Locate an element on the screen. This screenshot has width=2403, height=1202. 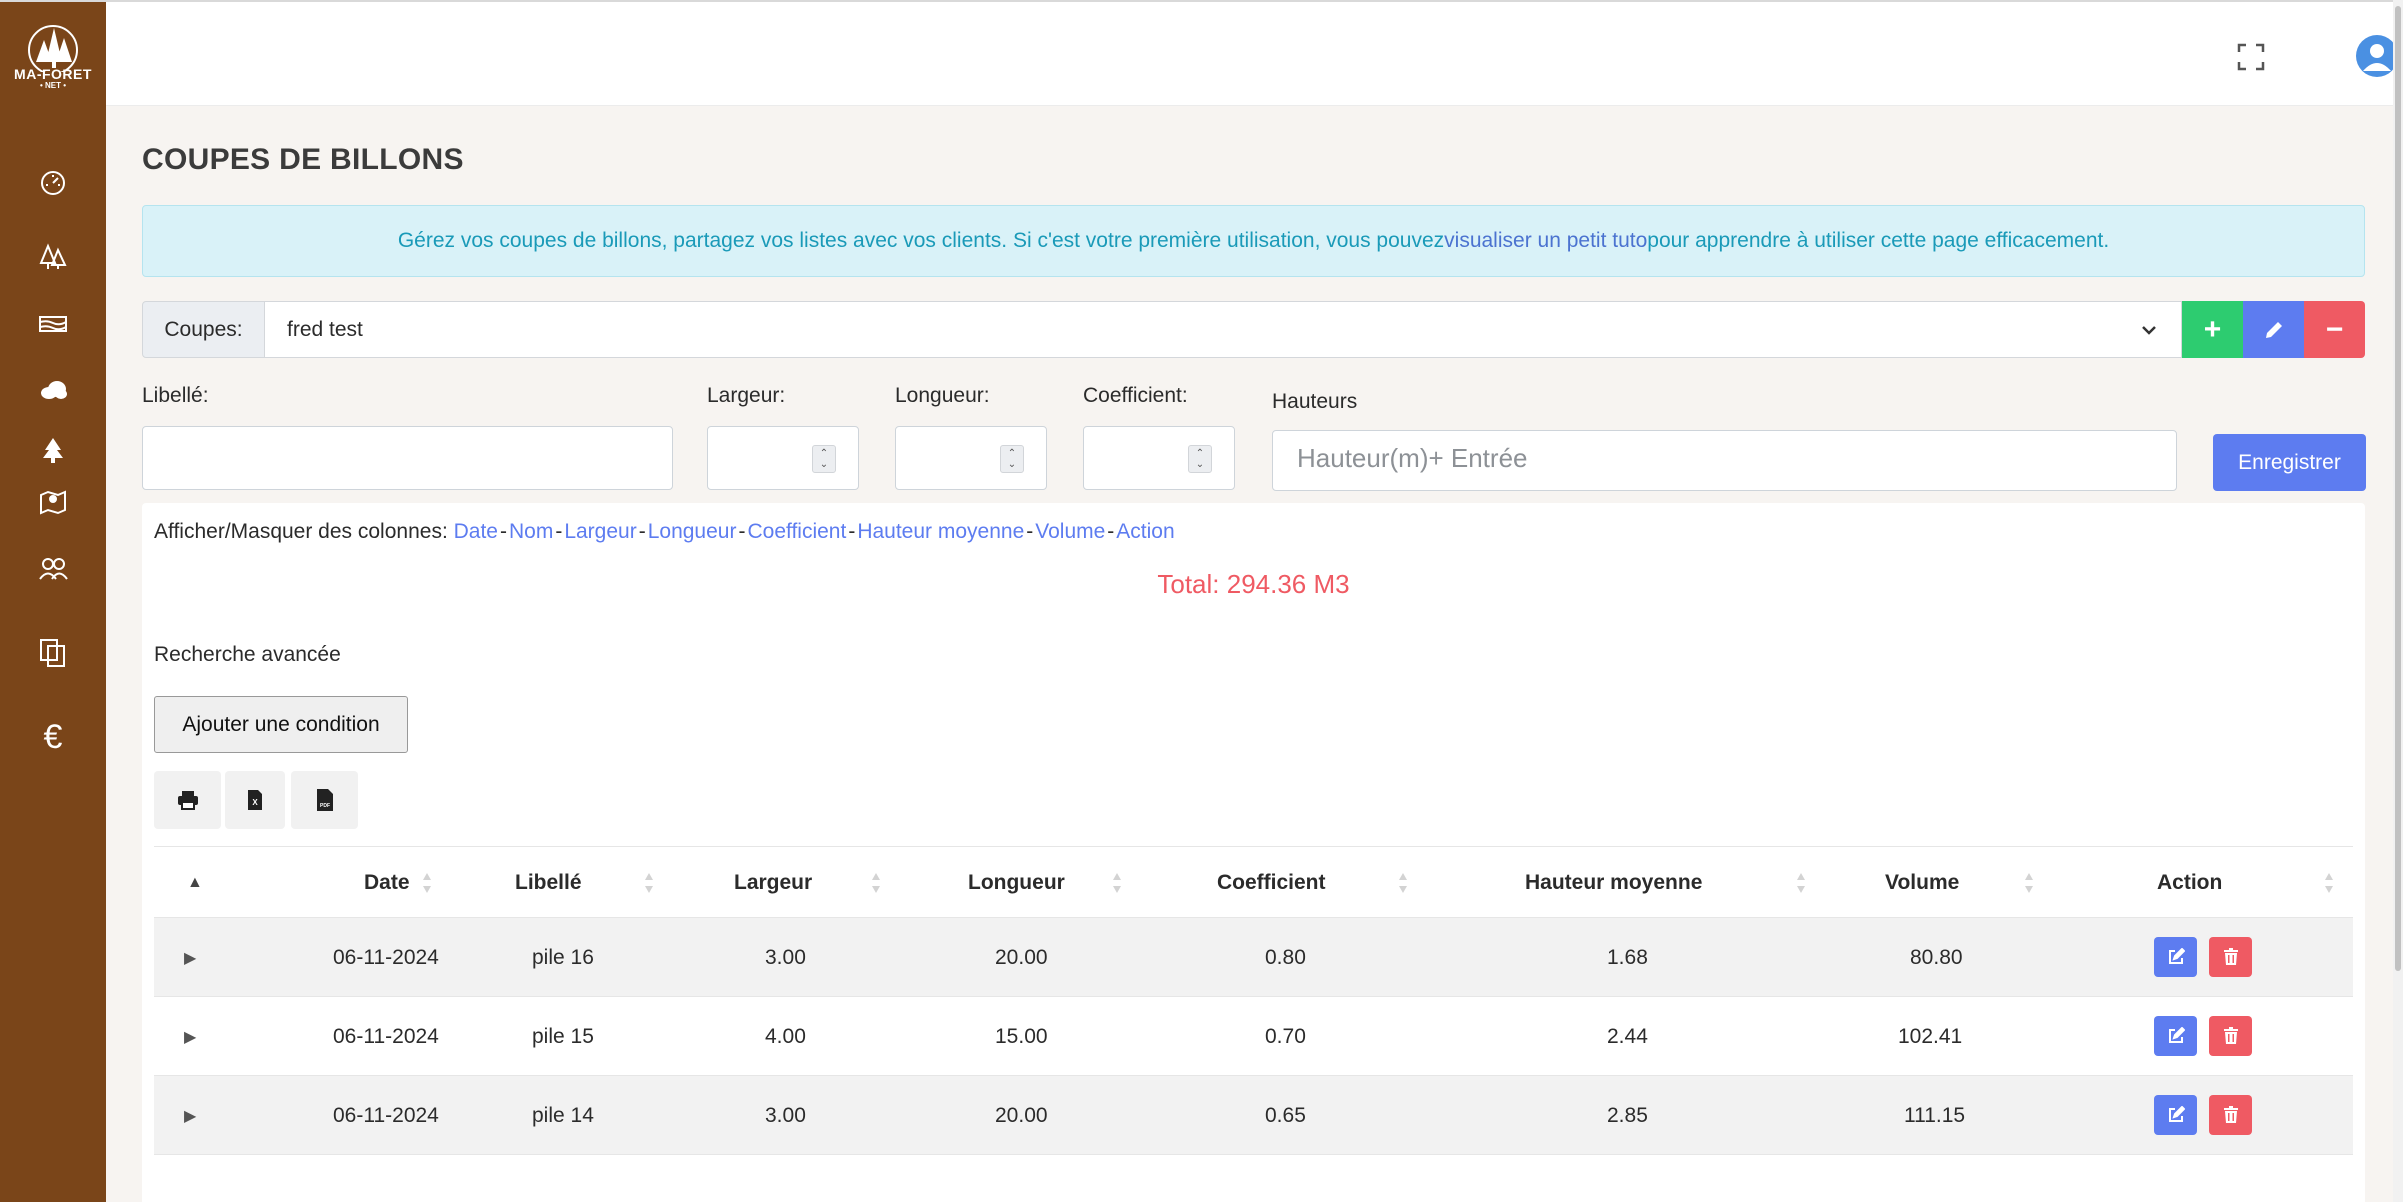
users-icon is located at coordinates (53, 569).